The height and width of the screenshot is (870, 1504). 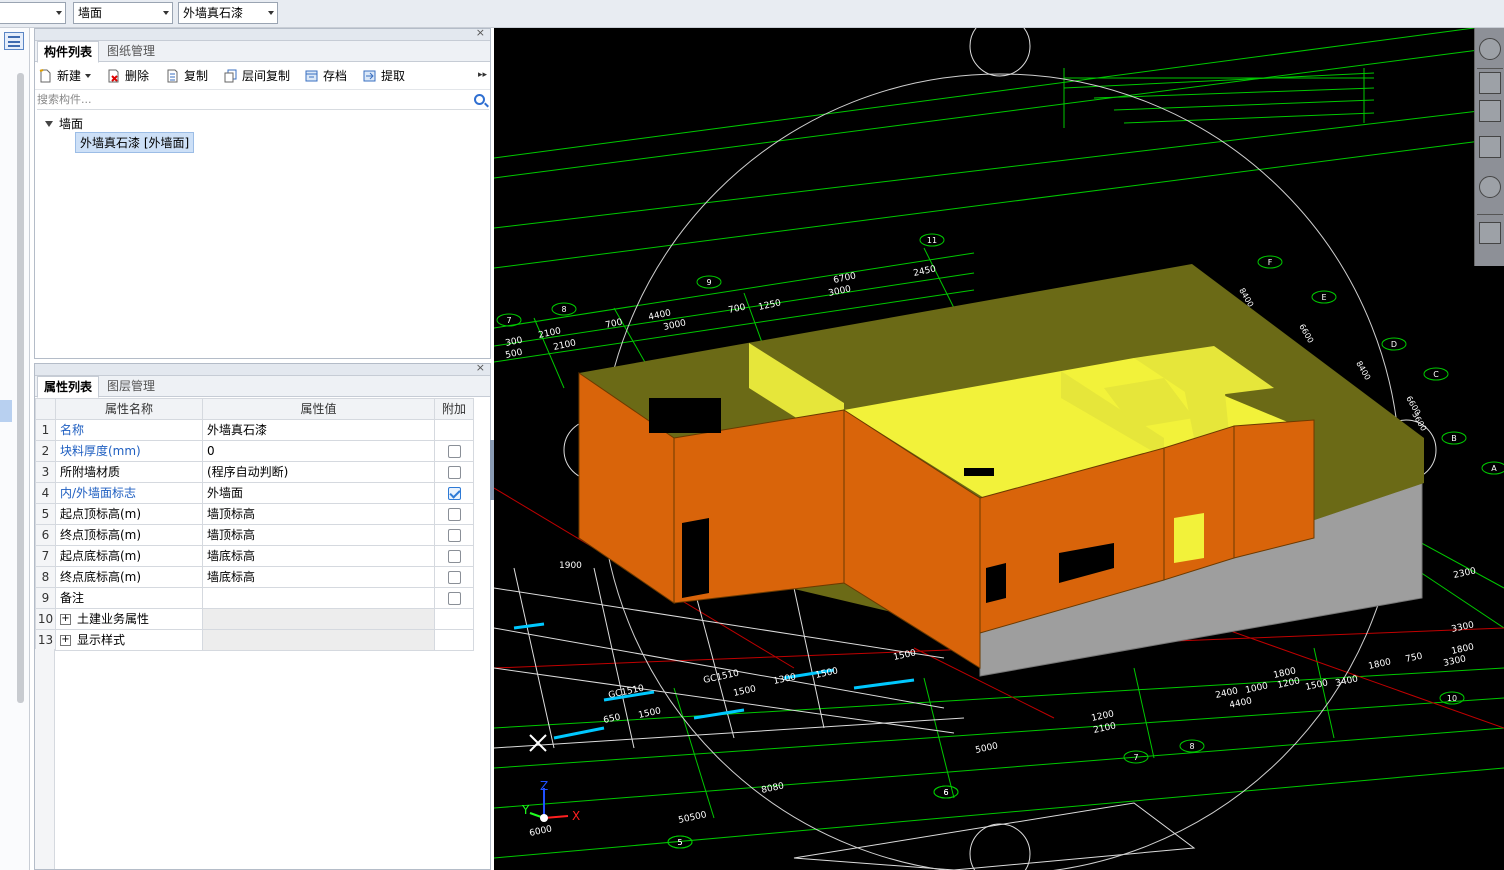 I want to click on table-row: 9 备注, so click(x=254, y=598).